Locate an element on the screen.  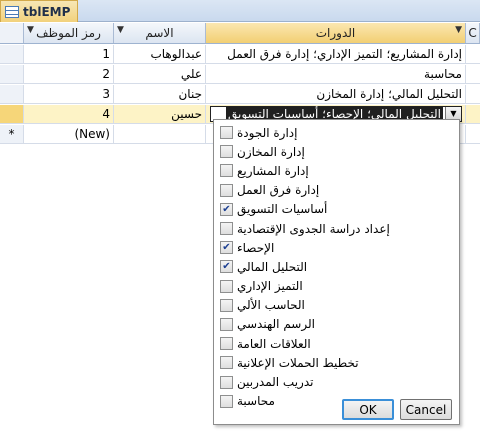
course-option-label: تخطيط الحملات الإعلانية is located at coordinates (298, 362).